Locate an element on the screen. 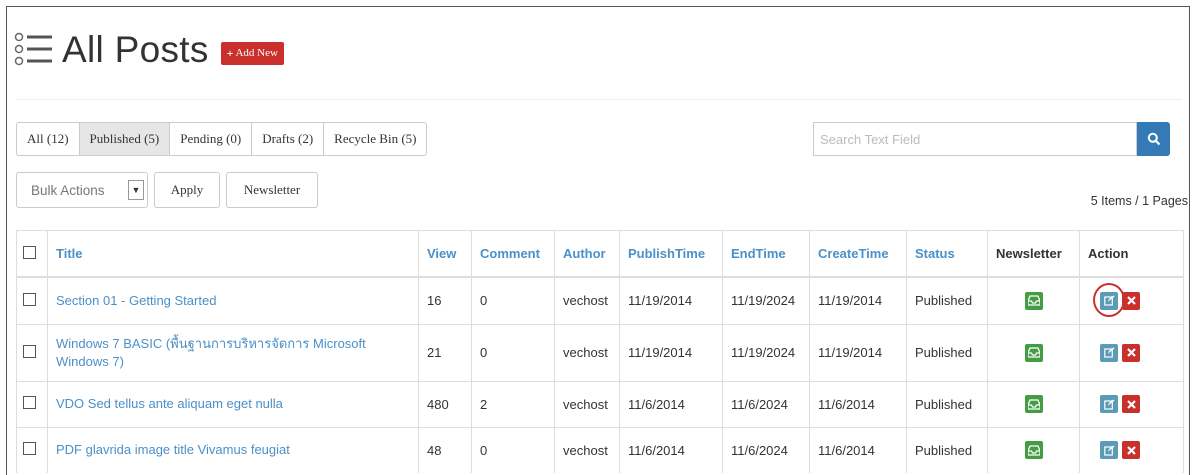 This screenshot has width=1200, height=475. cell-view: 48 is located at coordinates (445, 449).